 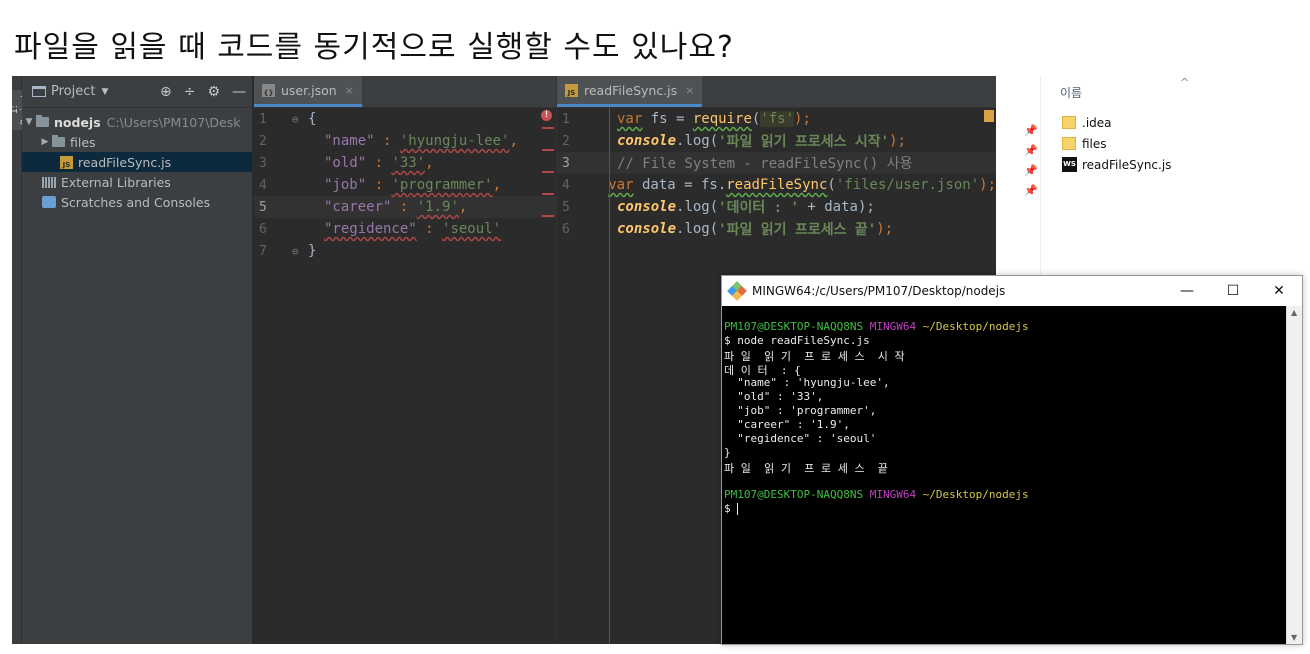 What do you see at coordinates (989, 116) in the screenshot?
I see `warning-indicator-icon` at bounding box center [989, 116].